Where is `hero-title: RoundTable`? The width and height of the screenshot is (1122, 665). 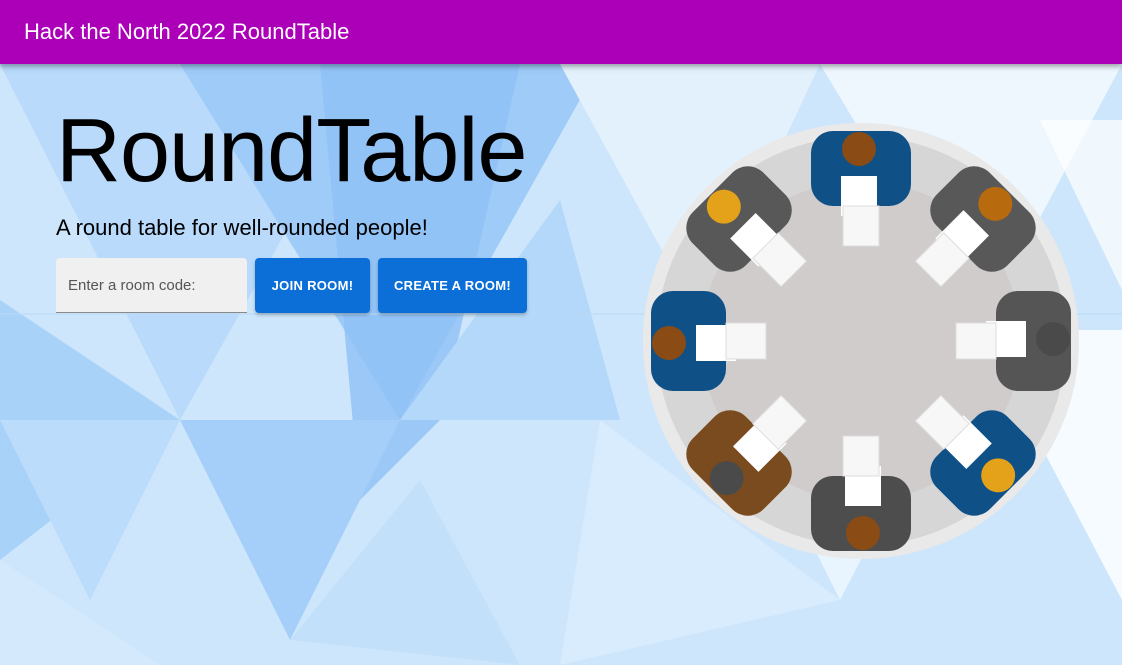
hero-title: RoundTable is located at coordinates (291, 151).